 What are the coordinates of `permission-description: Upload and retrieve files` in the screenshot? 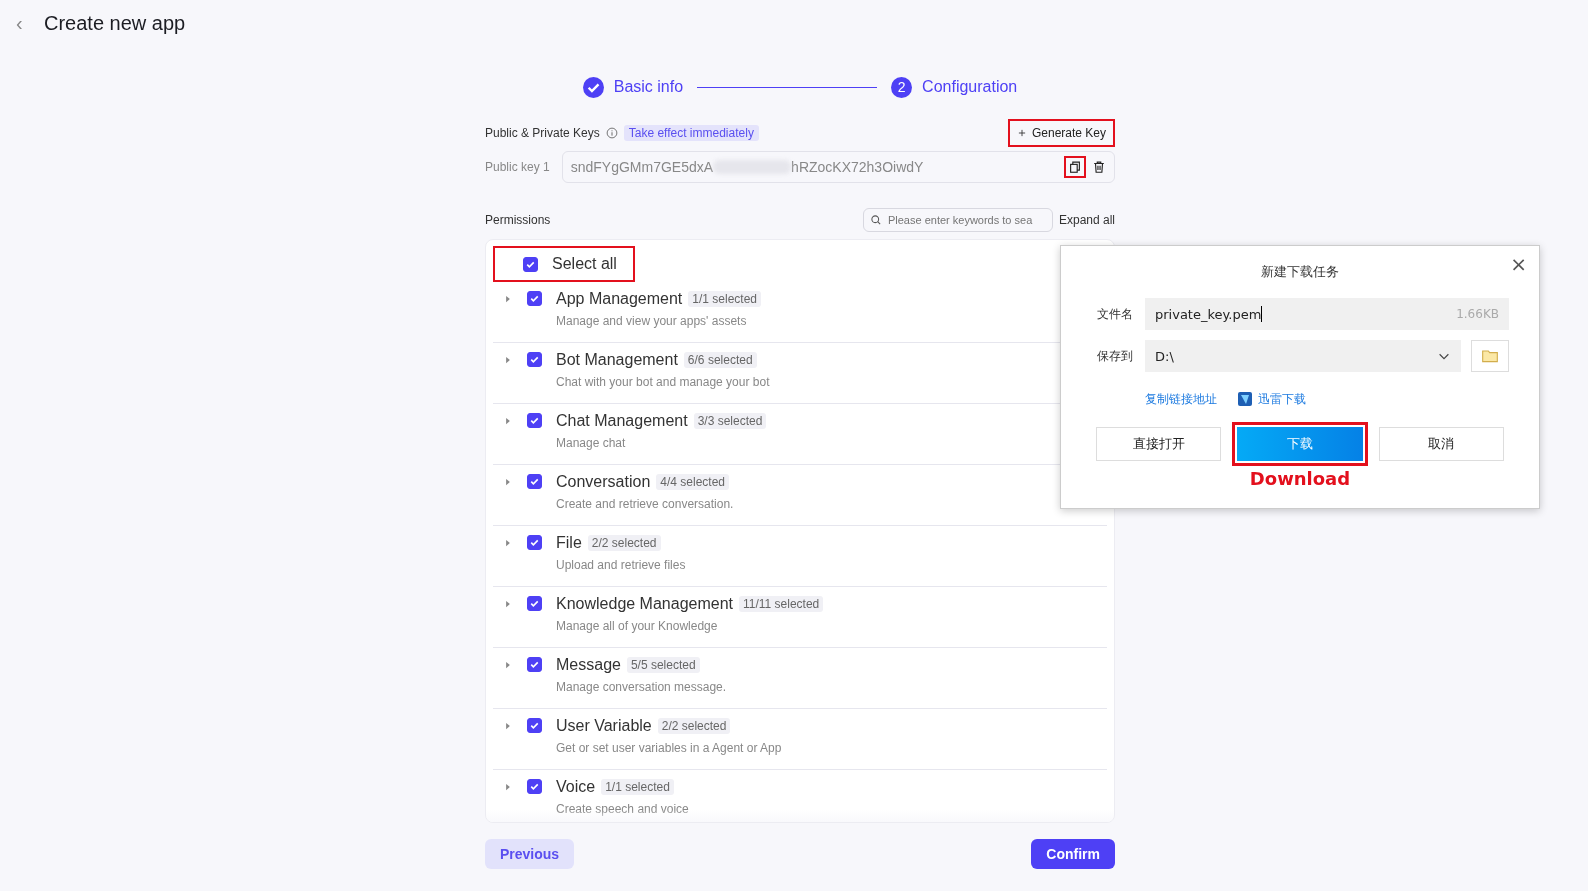 It's located at (621, 565).